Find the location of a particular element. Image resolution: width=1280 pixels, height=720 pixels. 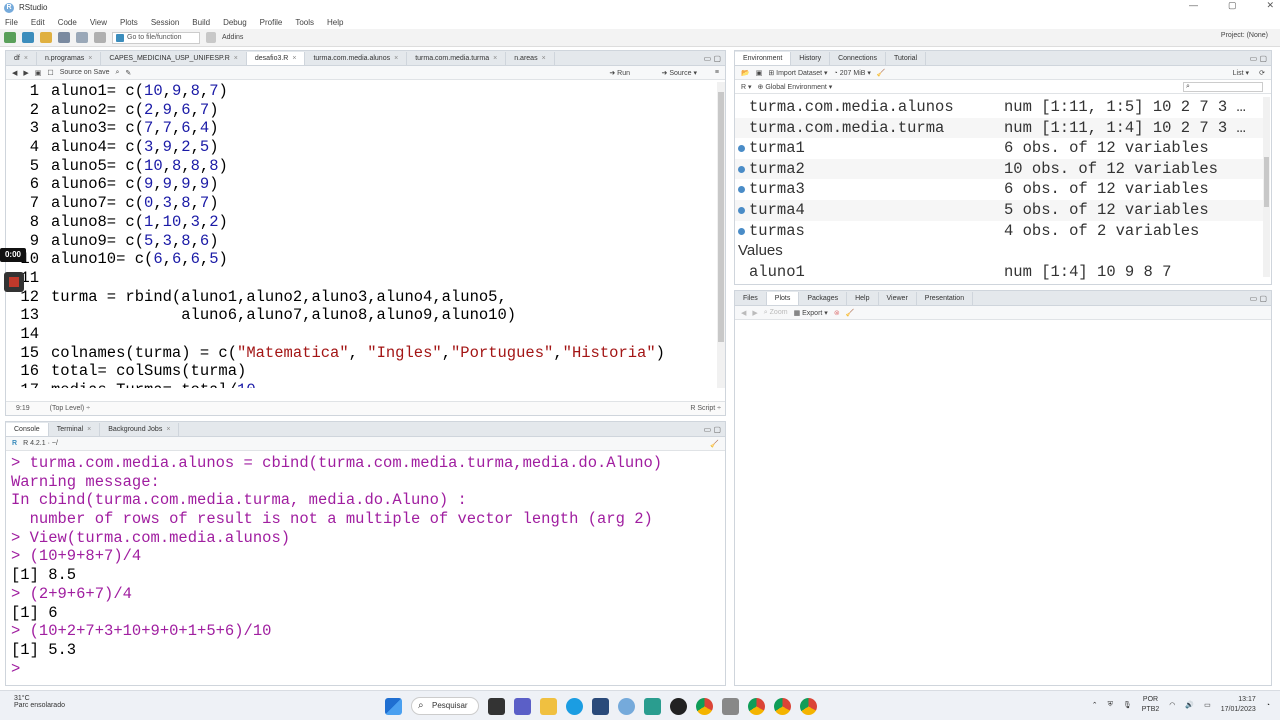

tab-tutorial: Tutorial is located at coordinates (906, 58).